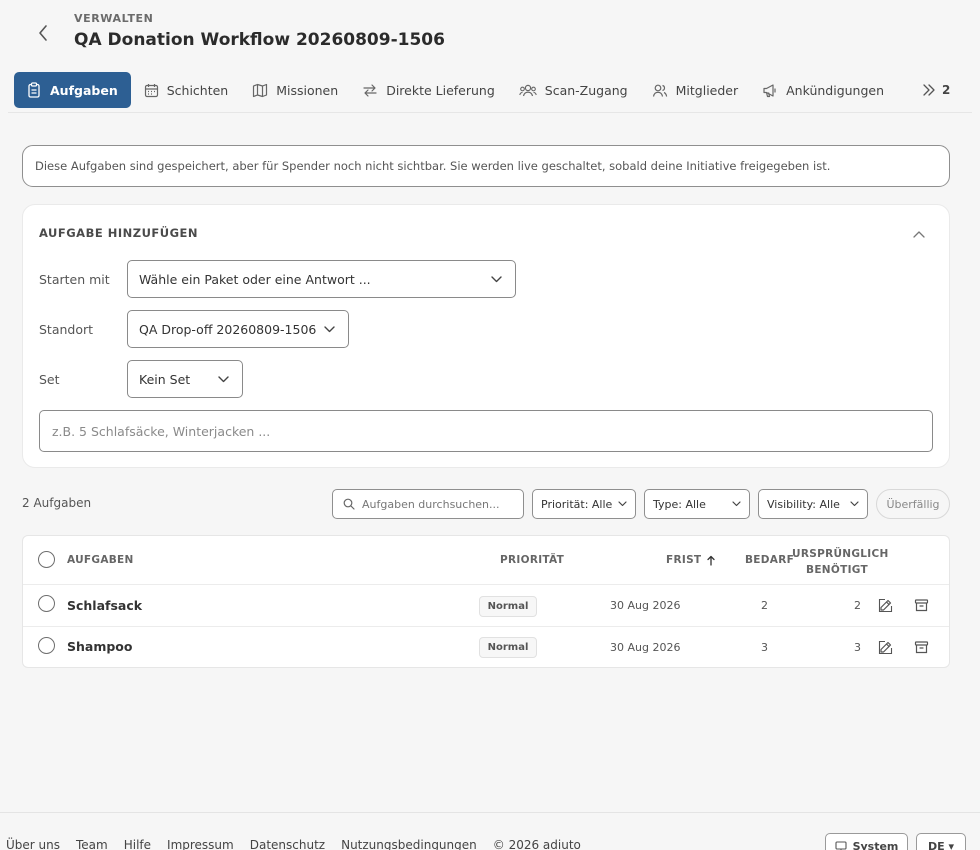 The width and height of the screenshot is (980, 850). What do you see at coordinates (486, 431) in the screenshot?
I see `task-quick-add-input` at bounding box center [486, 431].